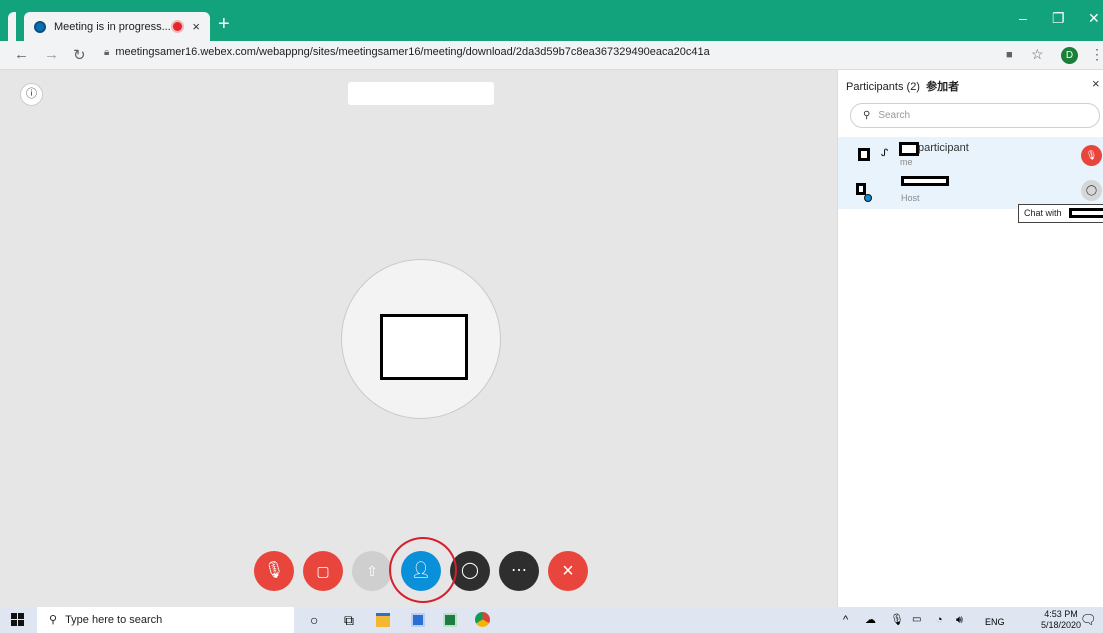 Image resolution: width=1103 pixels, height=633 pixels. I want to click on minimize-icon: –, so click(1023, 18).